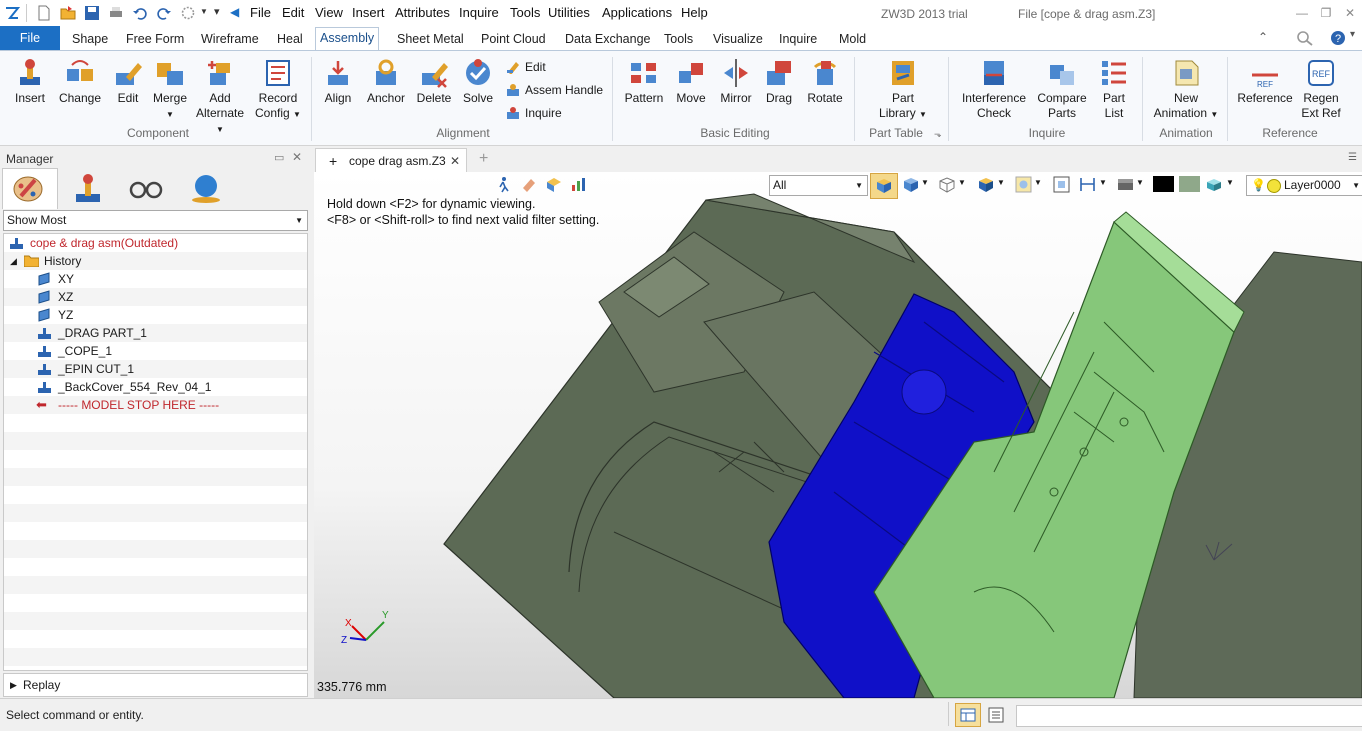  I want to click on interference-check-button: Interference Check, so click(994, 89).